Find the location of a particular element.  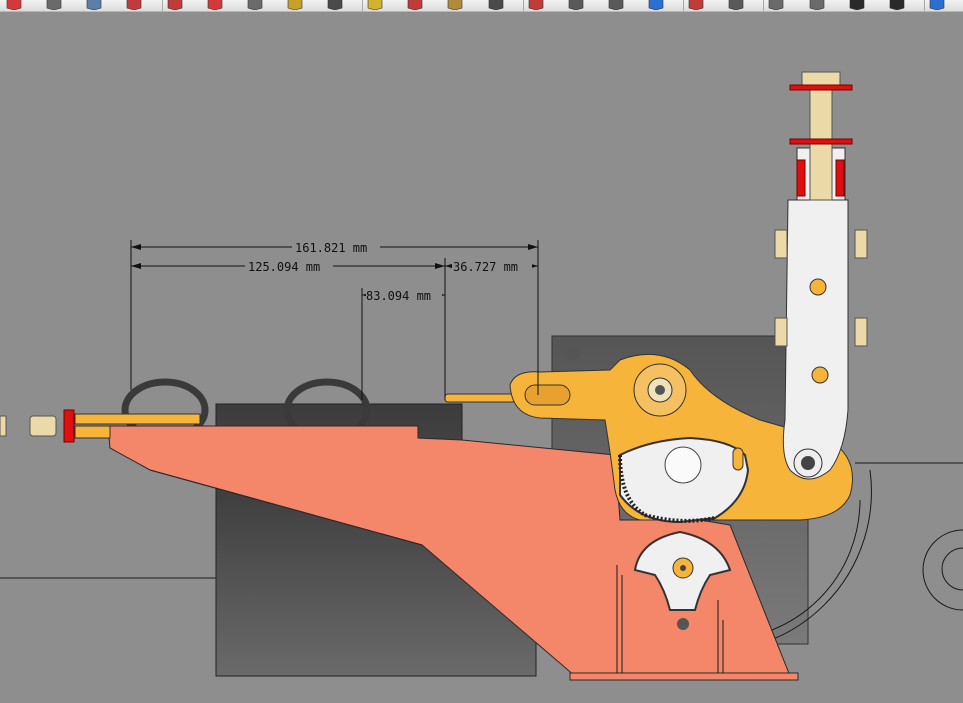

pinion-hole is located at coordinates (683, 568).